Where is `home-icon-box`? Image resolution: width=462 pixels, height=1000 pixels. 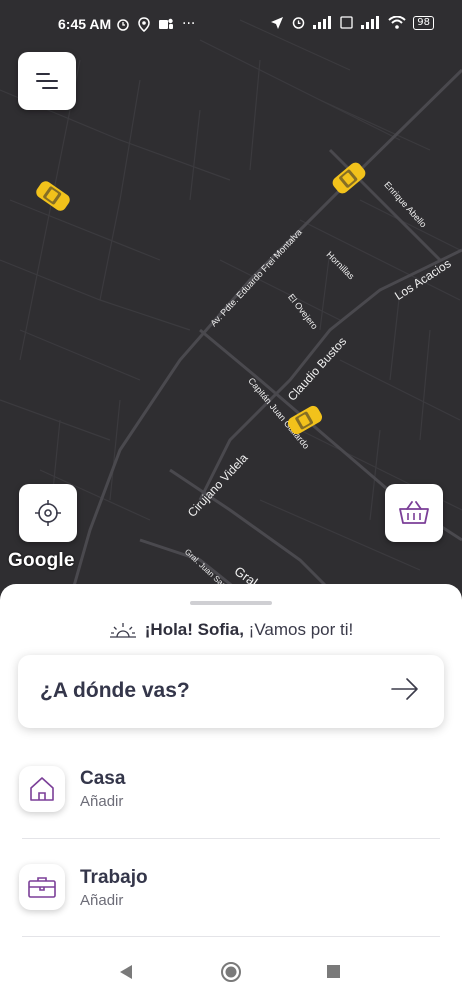 home-icon-box is located at coordinates (42, 789).